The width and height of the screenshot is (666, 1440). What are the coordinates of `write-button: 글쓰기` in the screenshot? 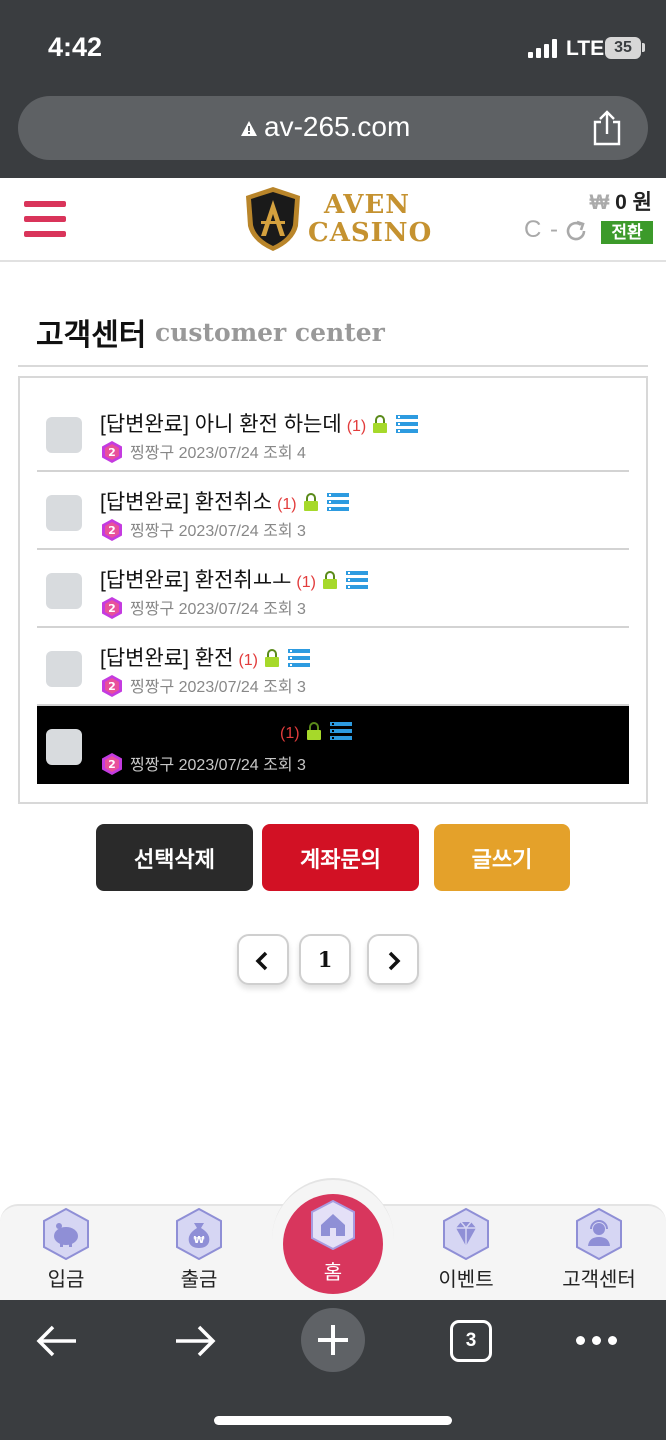 It's located at (502, 857).